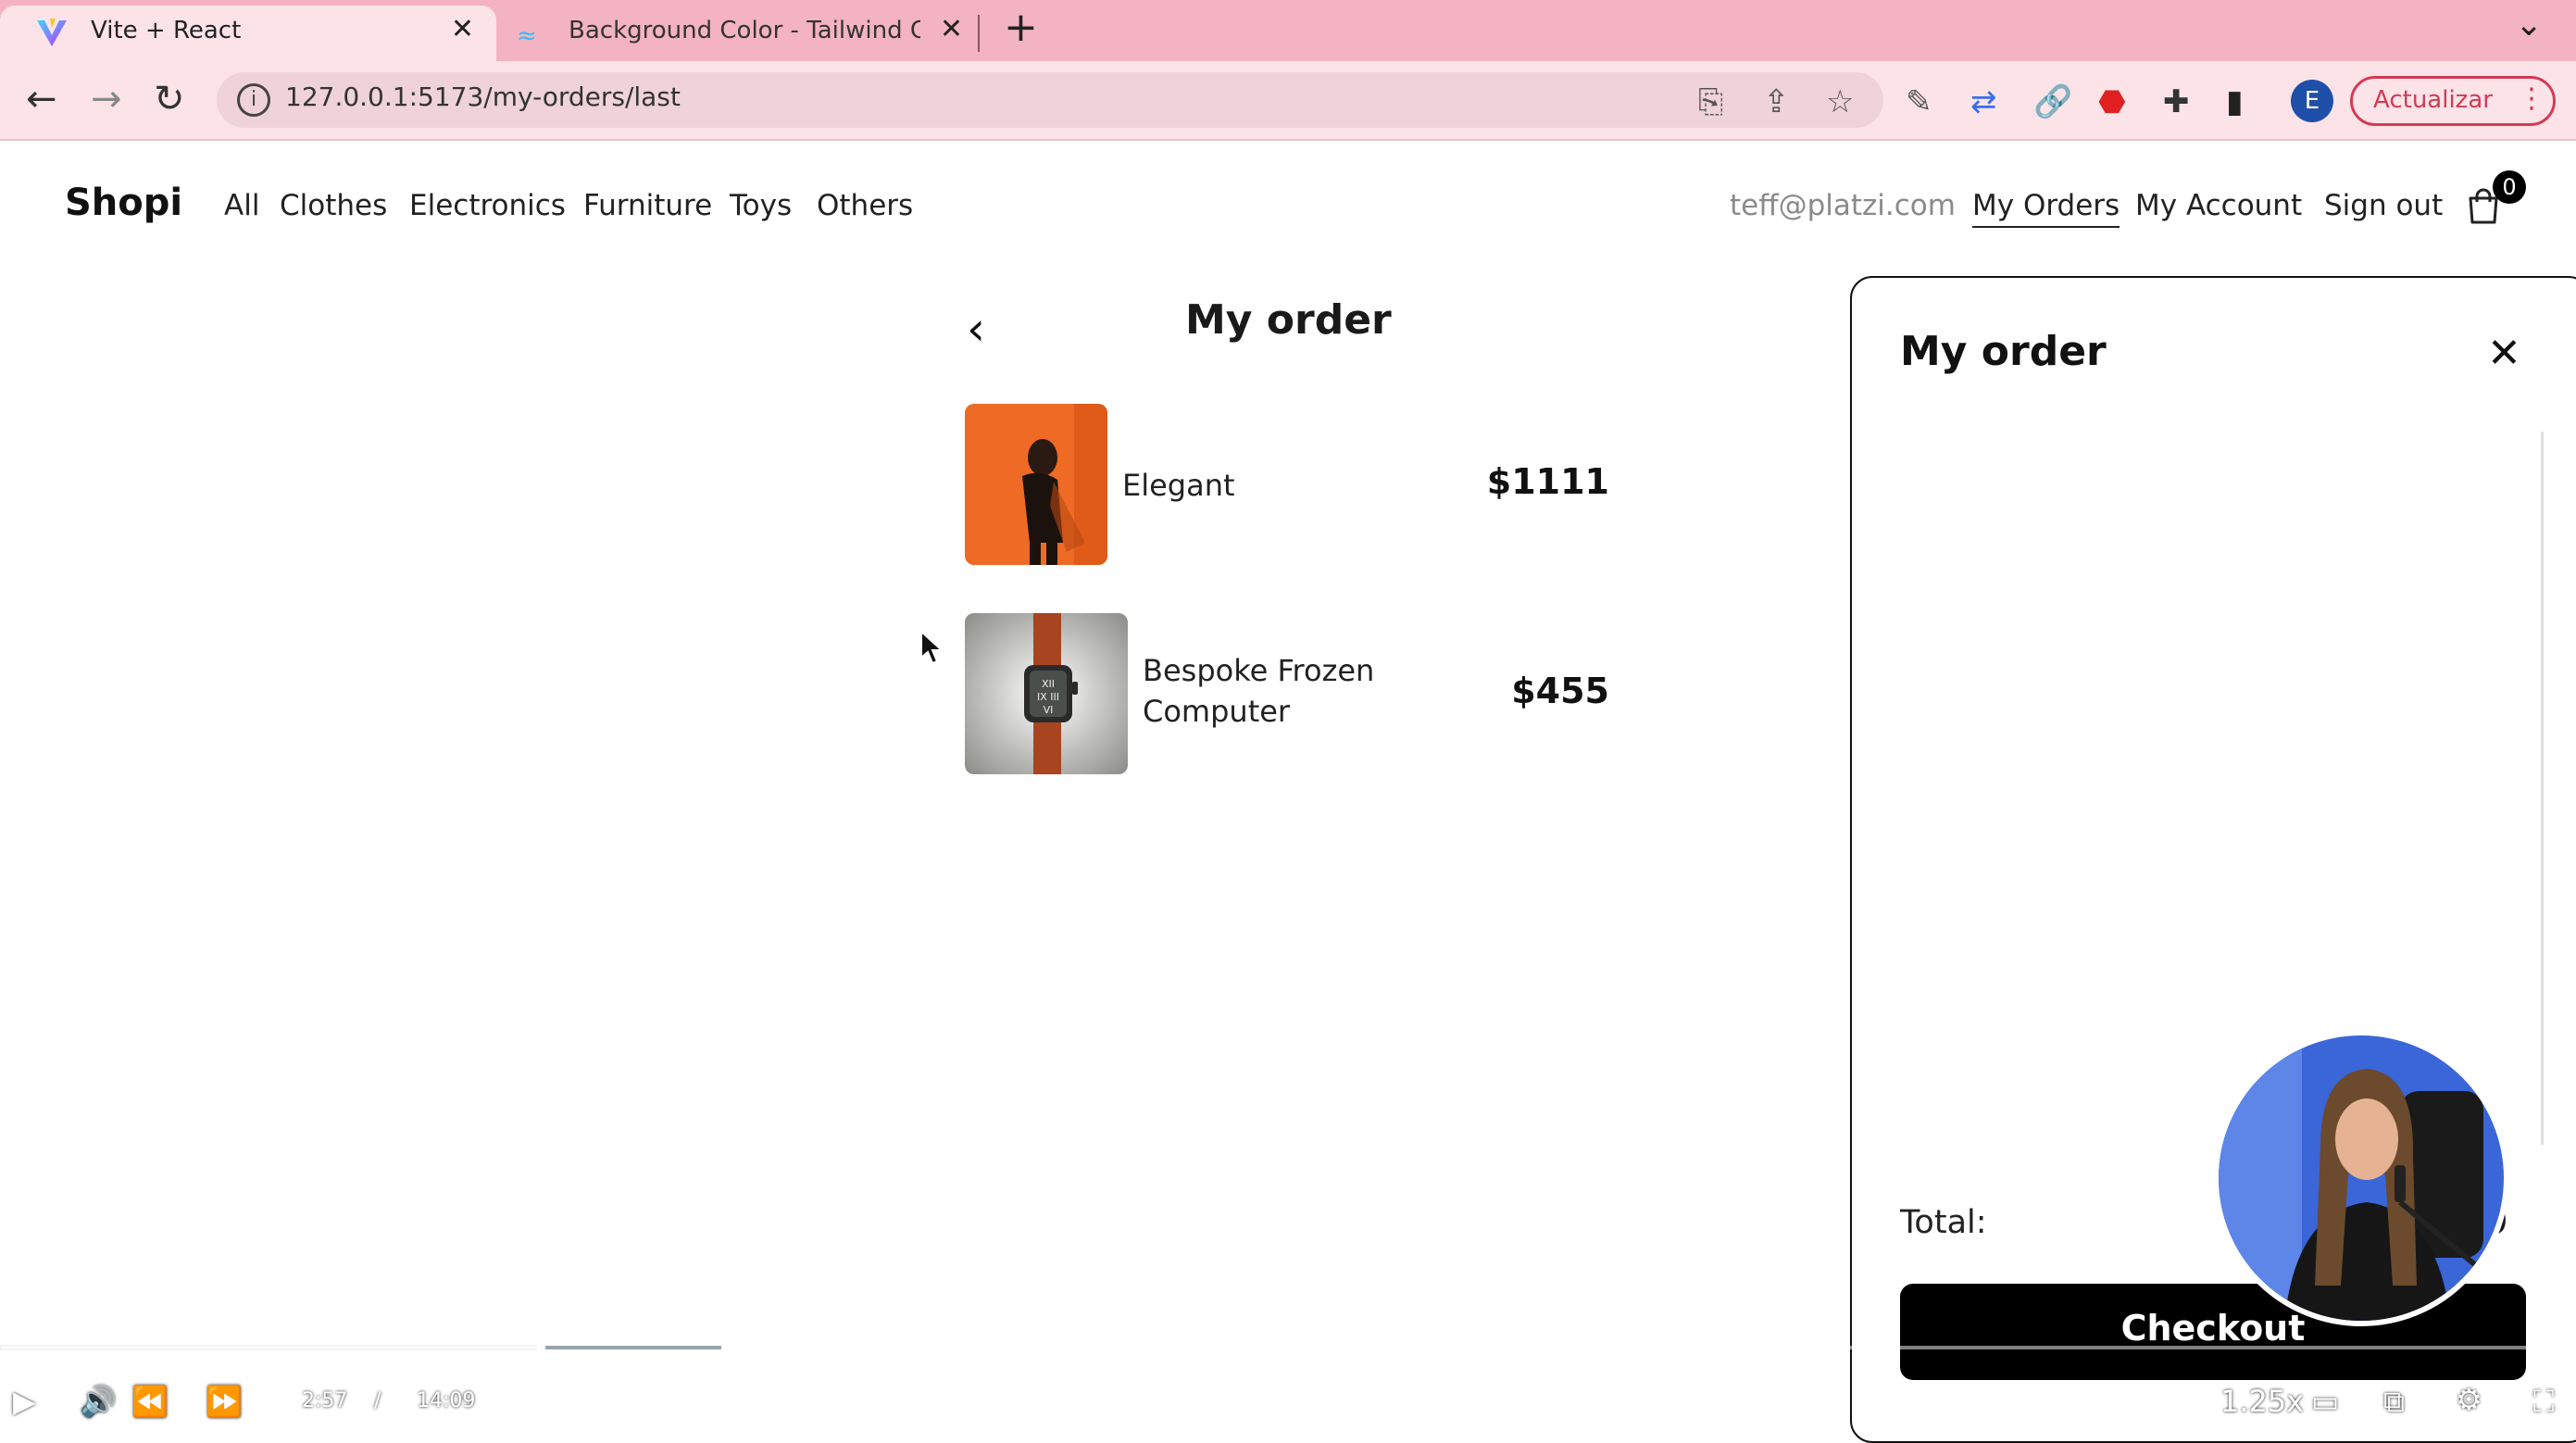 Image resolution: width=2576 pixels, height=1443 pixels. What do you see at coordinates (447, 1400) in the screenshot?
I see `video-duration: 14:09` at bounding box center [447, 1400].